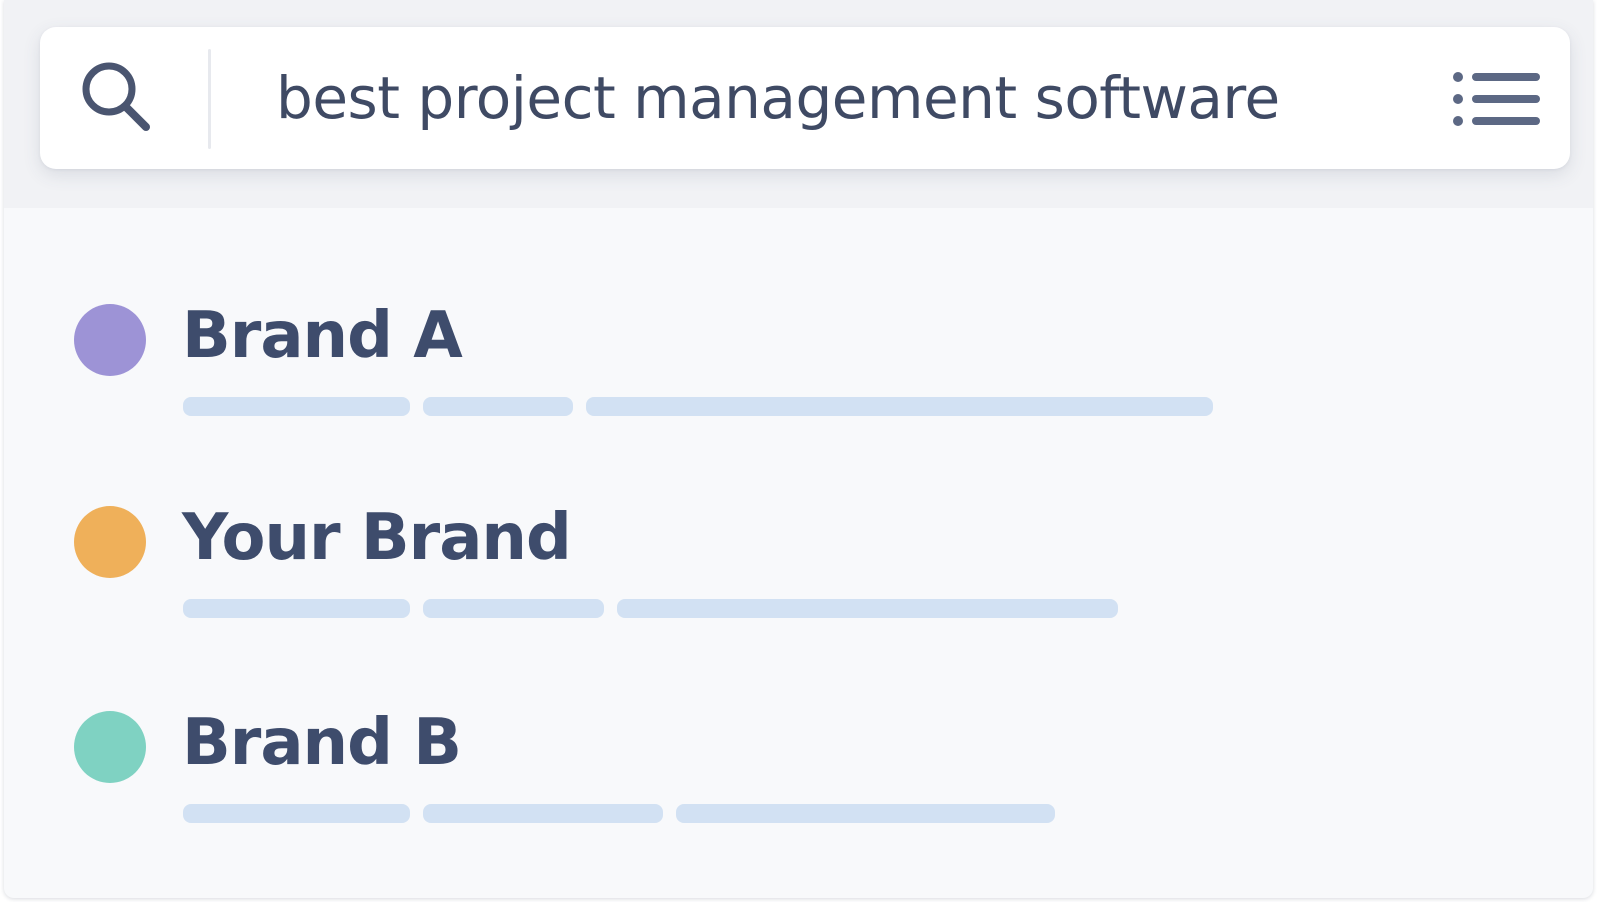  I want to click on search-divider, so click(209, 99).